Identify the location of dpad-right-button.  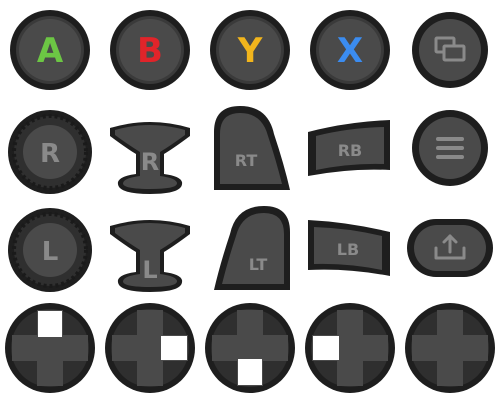
(150, 348).